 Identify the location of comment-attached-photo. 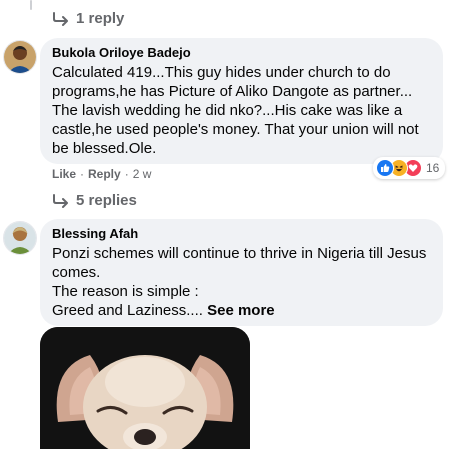
(145, 388).